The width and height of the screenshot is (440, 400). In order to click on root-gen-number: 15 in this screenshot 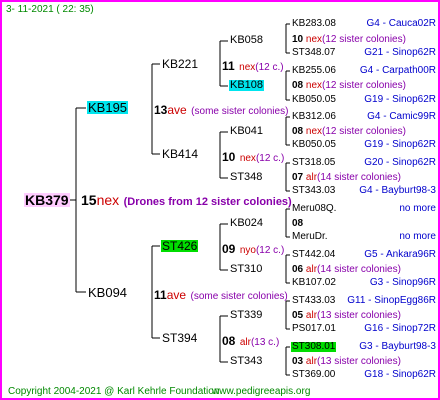, I will do `click(89, 200)`.